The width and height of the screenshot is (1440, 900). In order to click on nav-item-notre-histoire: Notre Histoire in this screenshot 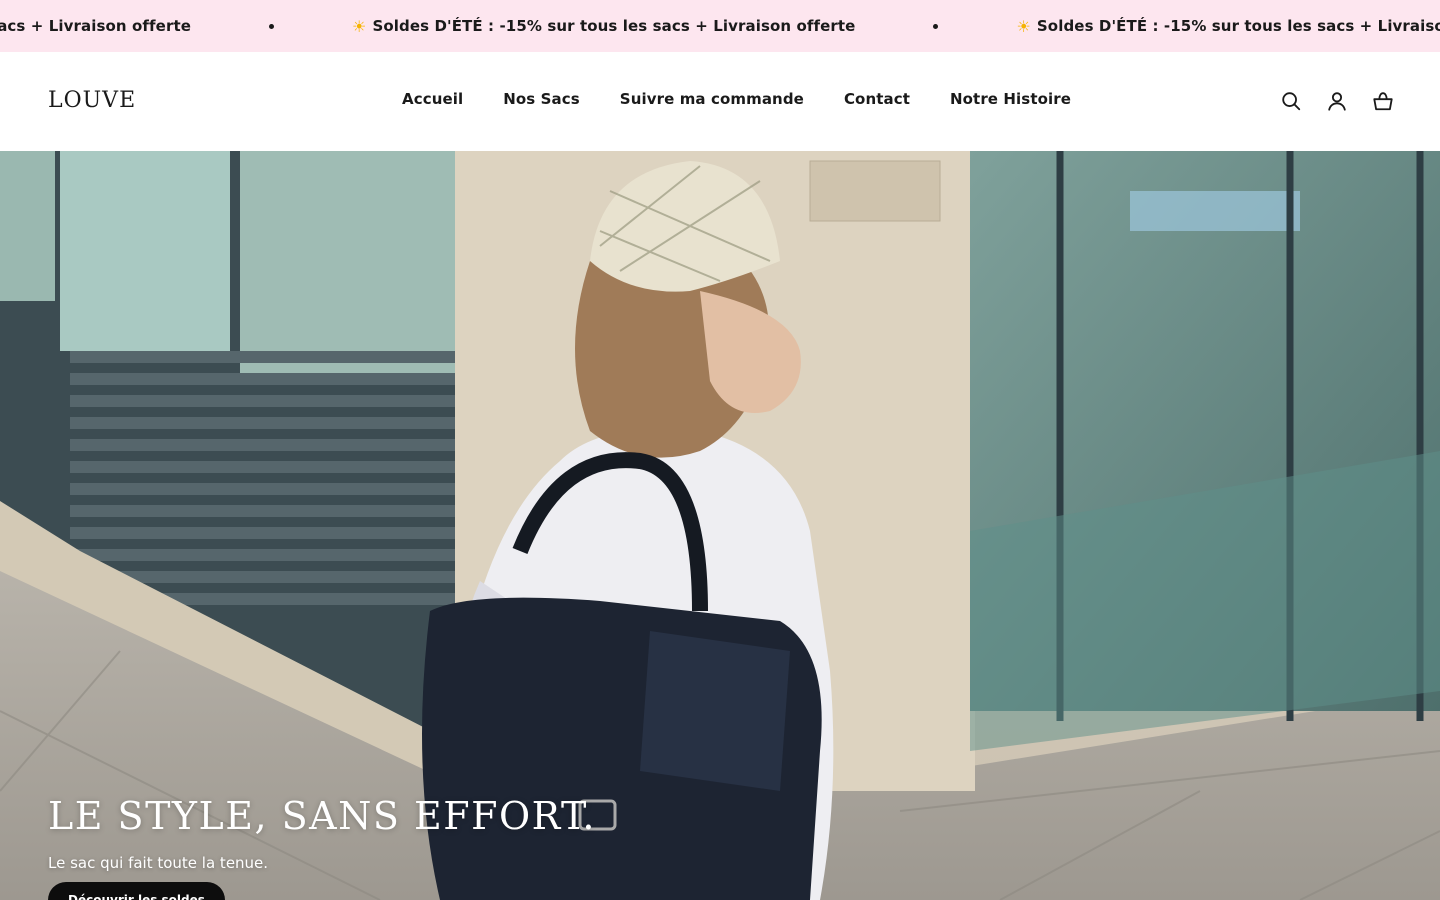, I will do `click(1010, 99)`.